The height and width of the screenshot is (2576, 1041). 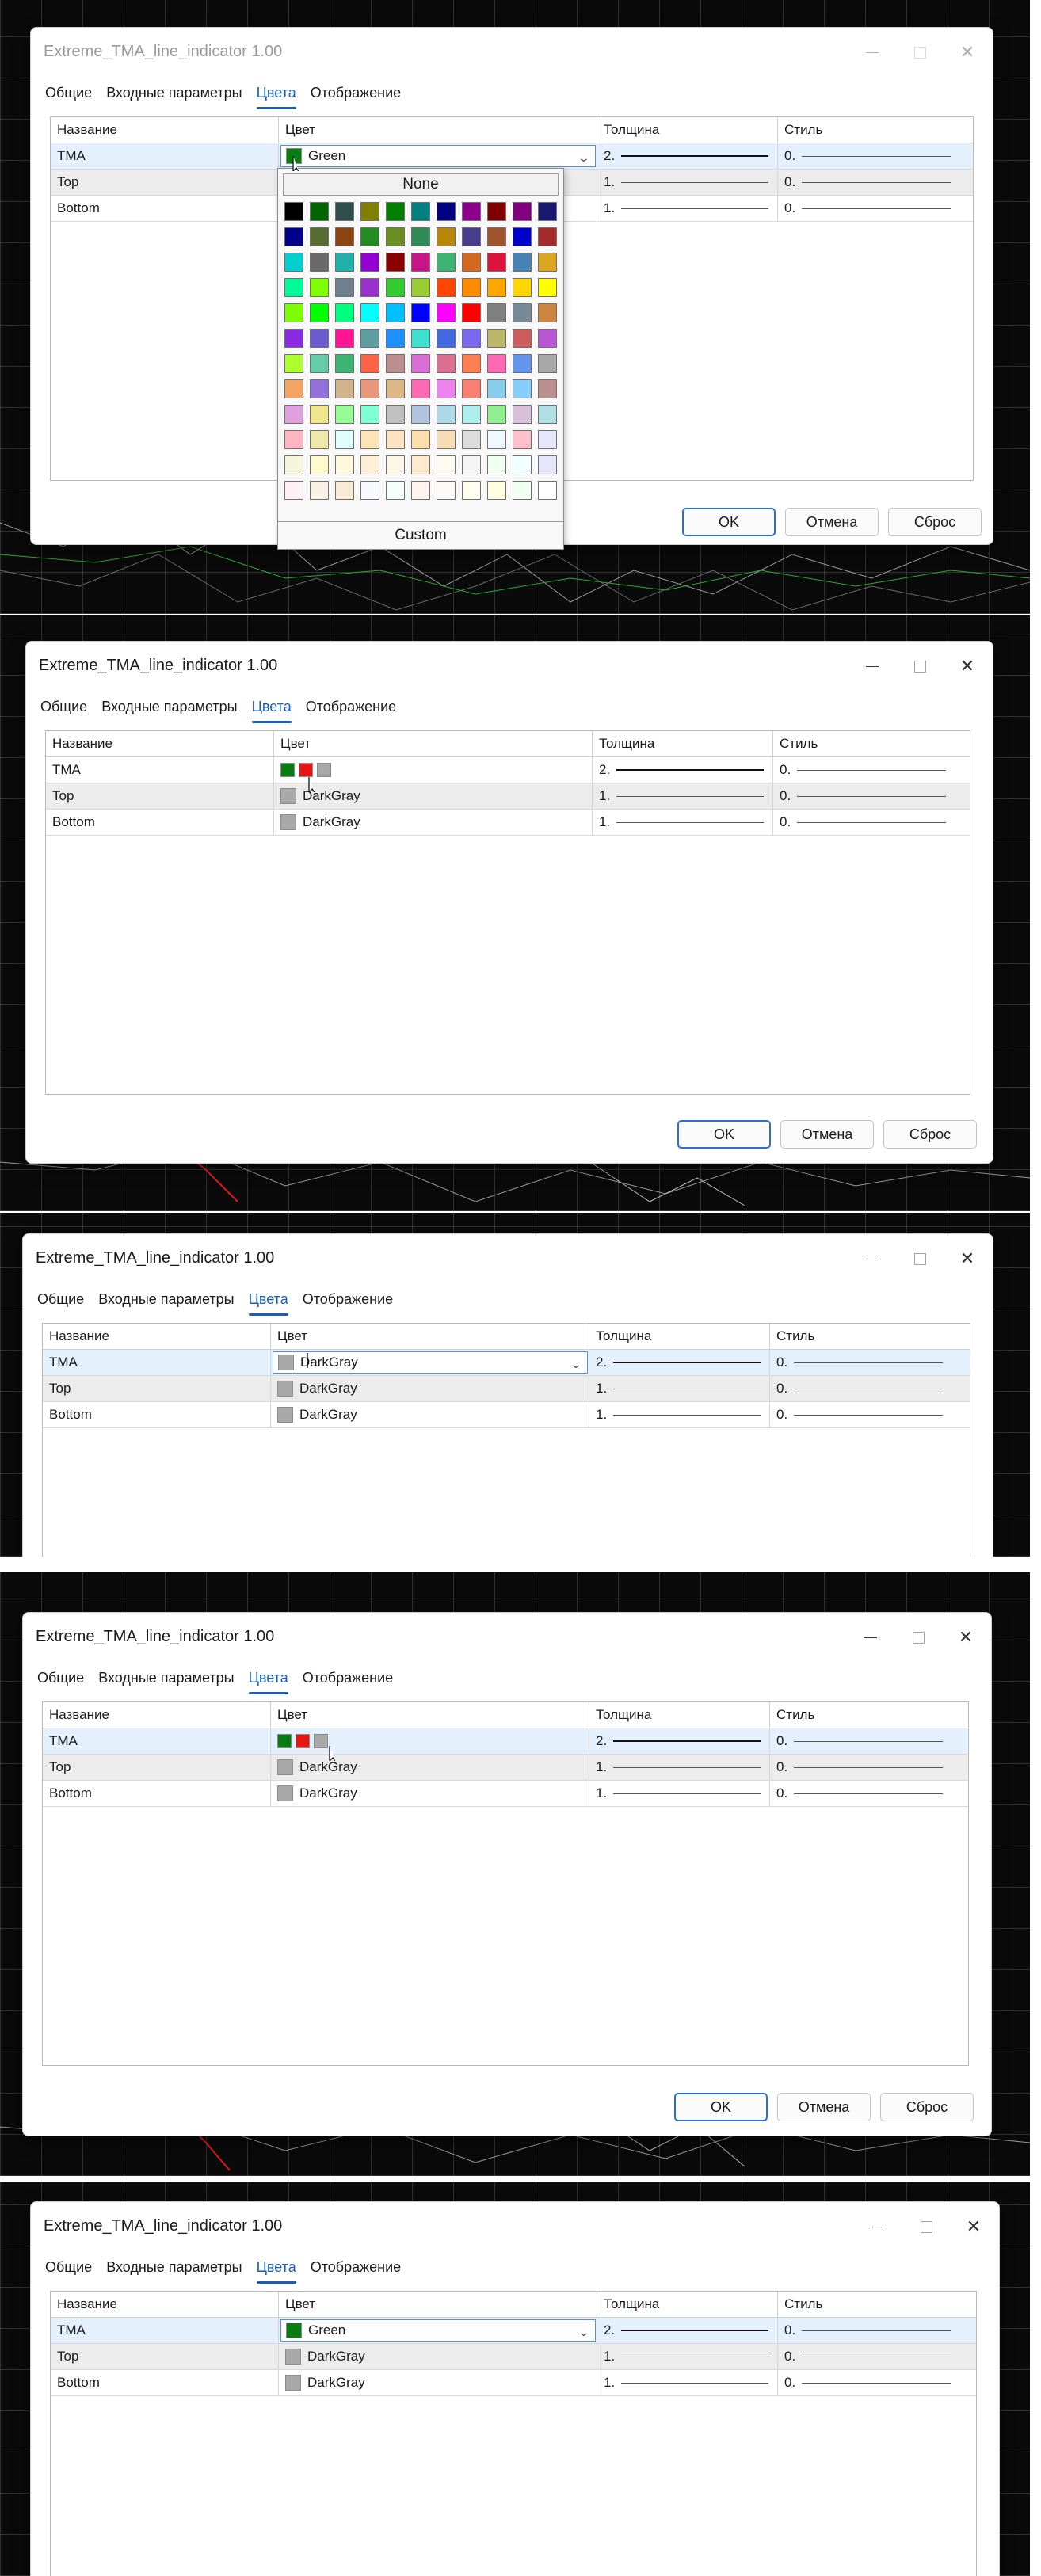 What do you see at coordinates (508, 770) in the screenshot?
I see `table-row-tma: TMA 2. 0.` at bounding box center [508, 770].